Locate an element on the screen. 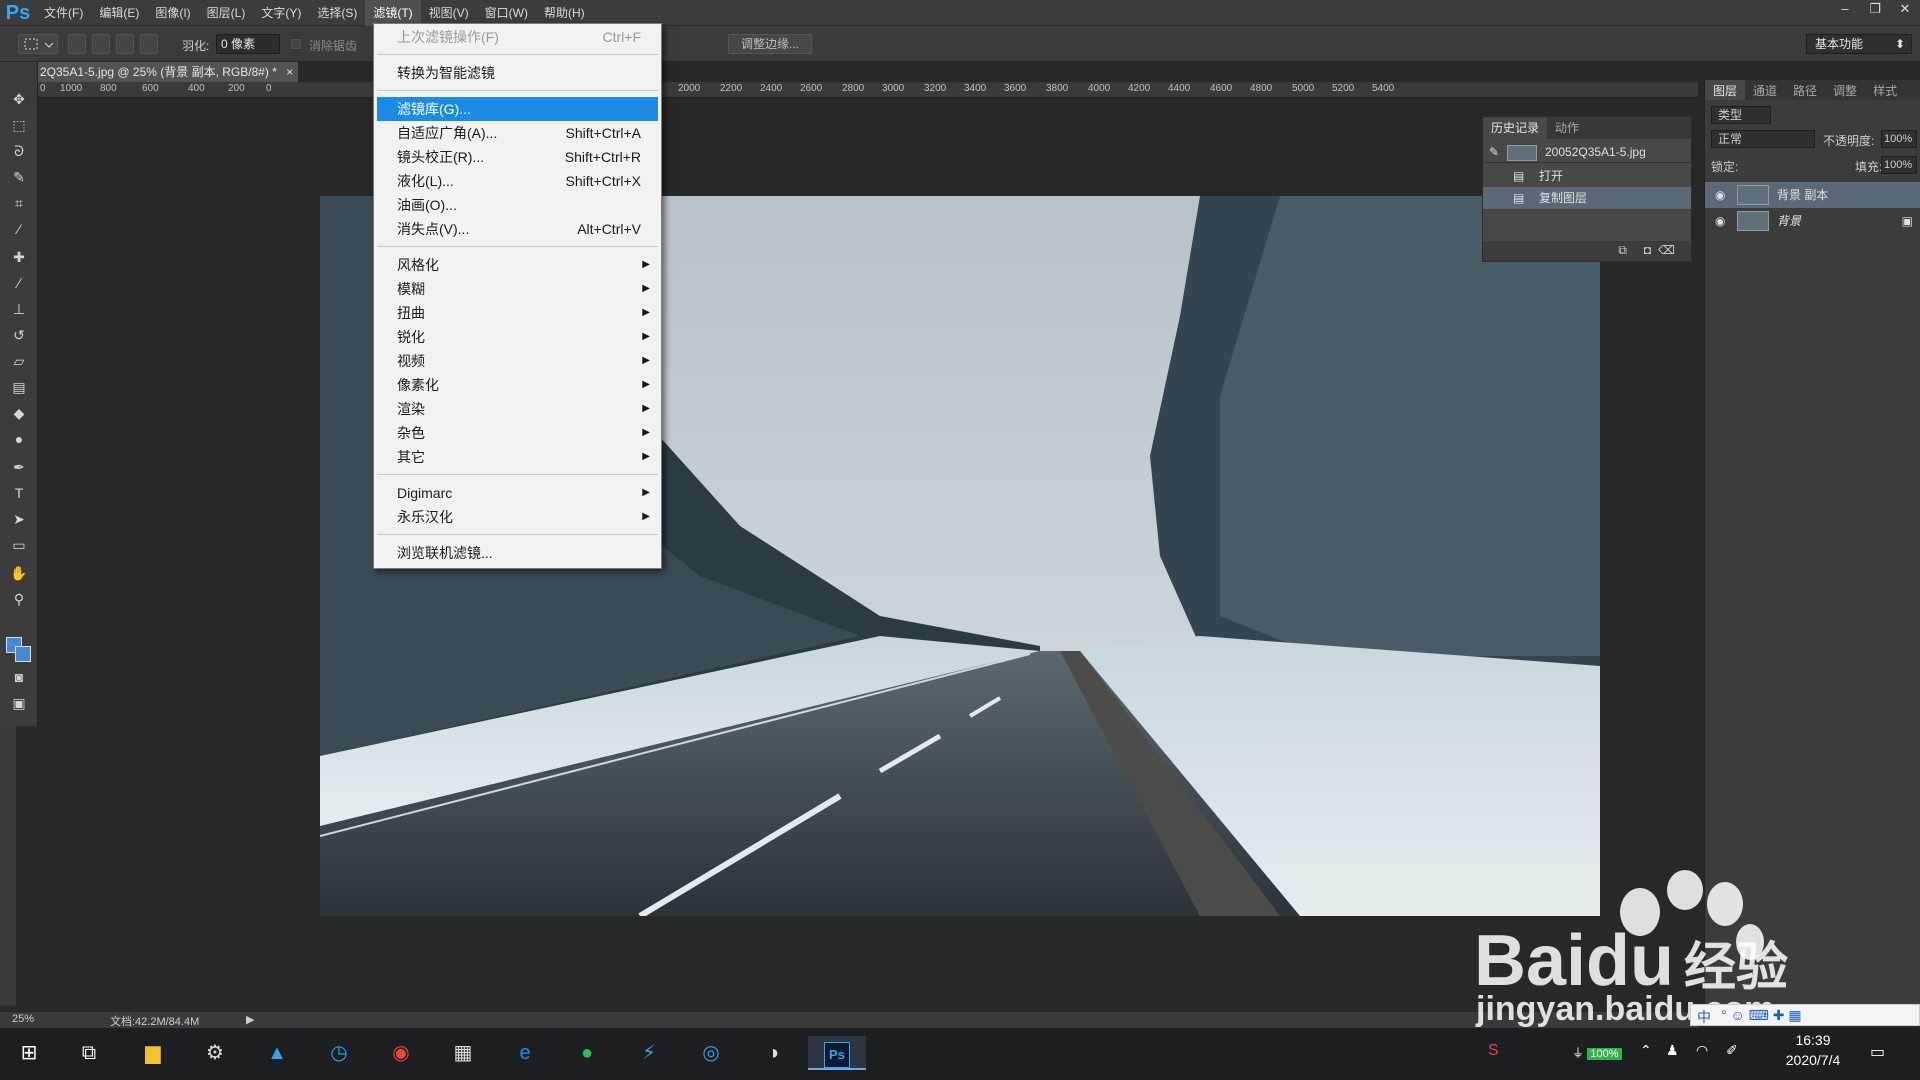 The image size is (1920, 1080). filter-menu-item: 转换为智能滤镜 is located at coordinates (517, 73).